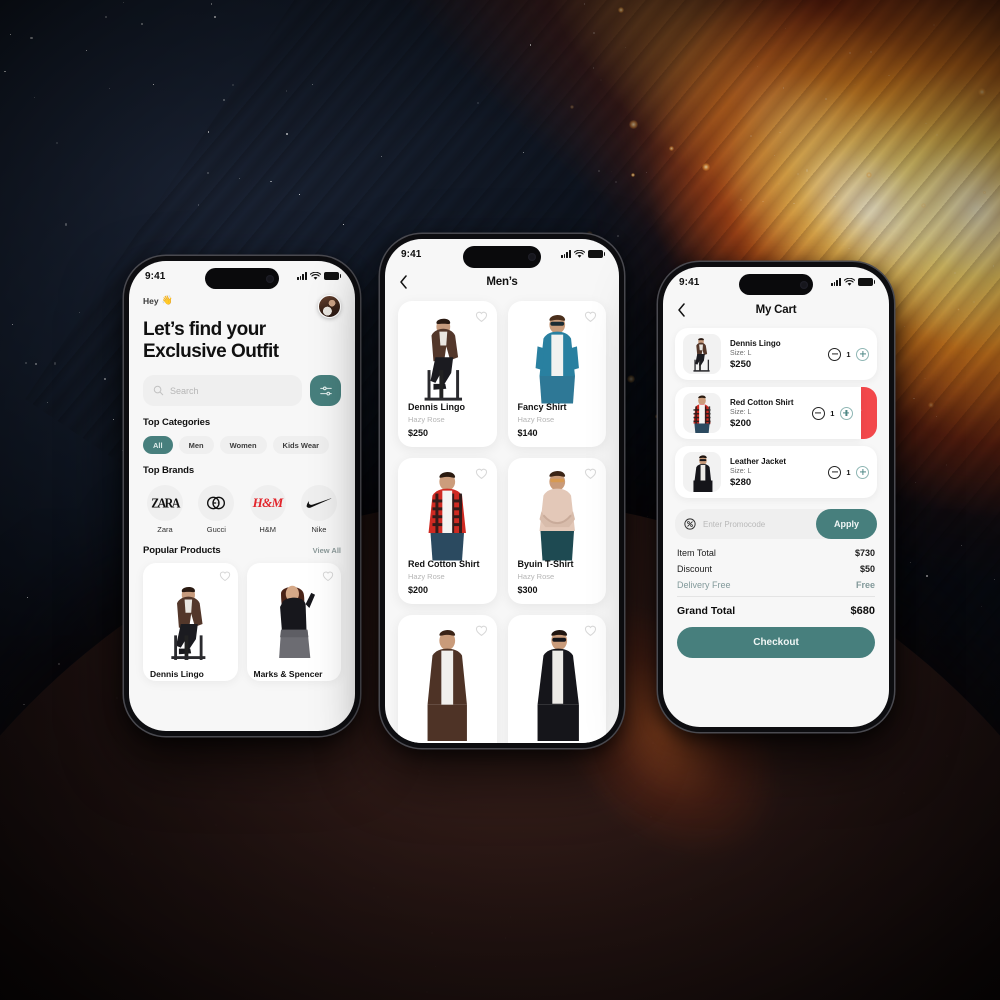  What do you see at coordinates (242, 622) in the screenshot?
I see `popular-products-grid: Dennis Lingo Marks & Spencer` at bounding box center [242, 622].